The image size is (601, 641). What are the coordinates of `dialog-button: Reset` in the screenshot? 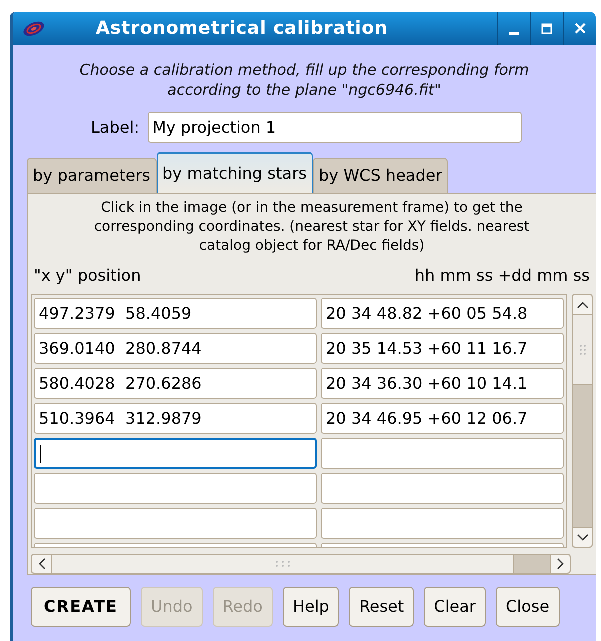 It's located at (381, 607).